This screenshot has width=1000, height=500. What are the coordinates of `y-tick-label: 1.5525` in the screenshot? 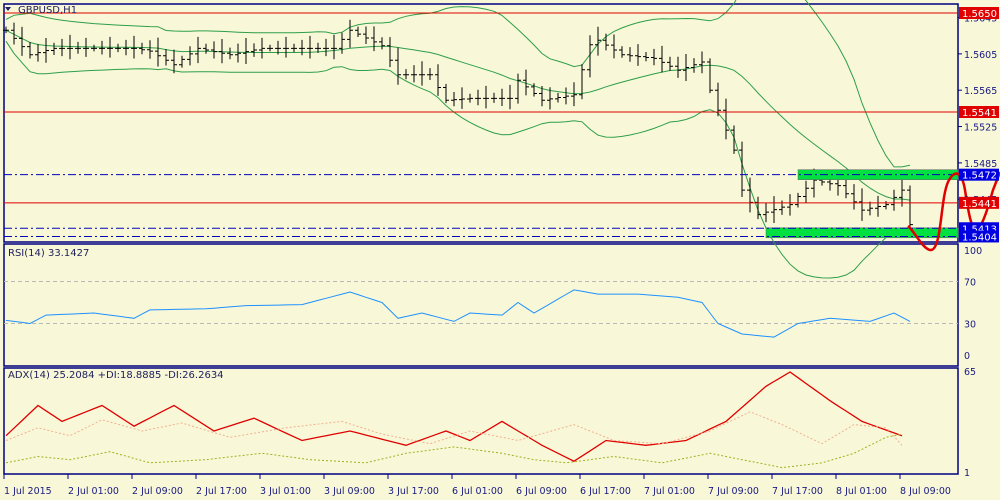 It's located at (980, 128).